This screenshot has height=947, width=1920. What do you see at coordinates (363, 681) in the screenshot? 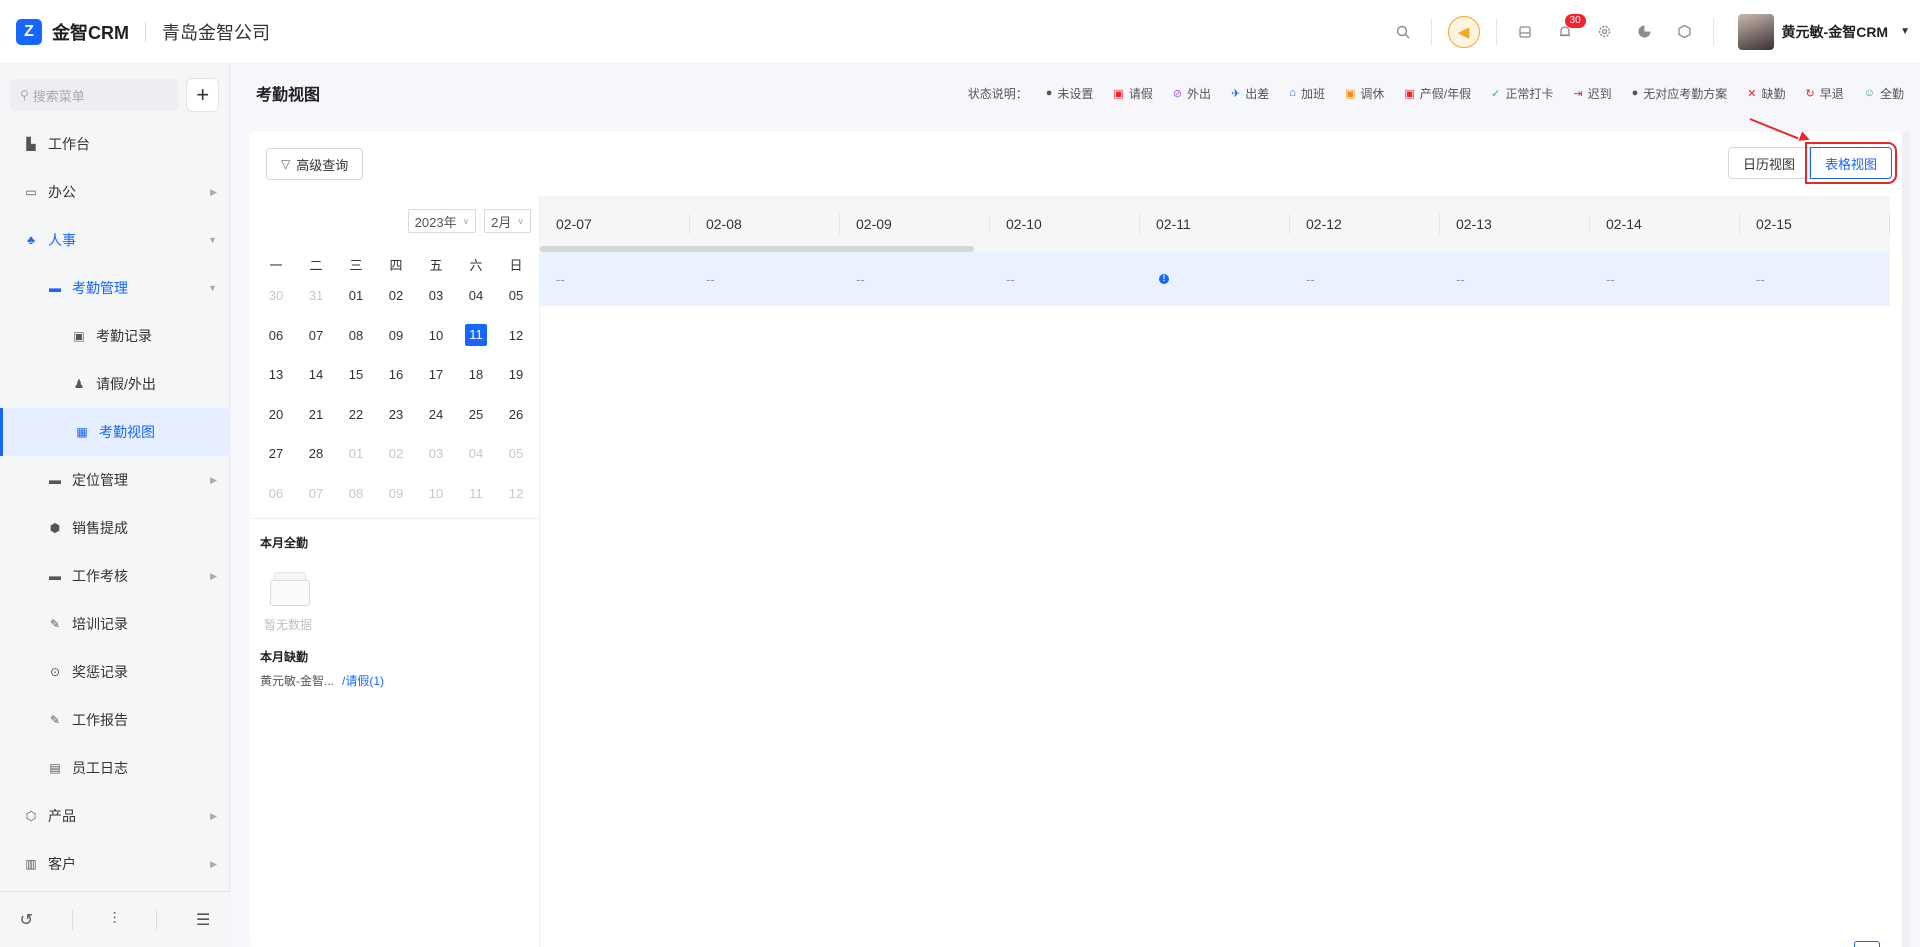
I see `absence-leave-link: /请假(1)` at bounding box center [363, 681].